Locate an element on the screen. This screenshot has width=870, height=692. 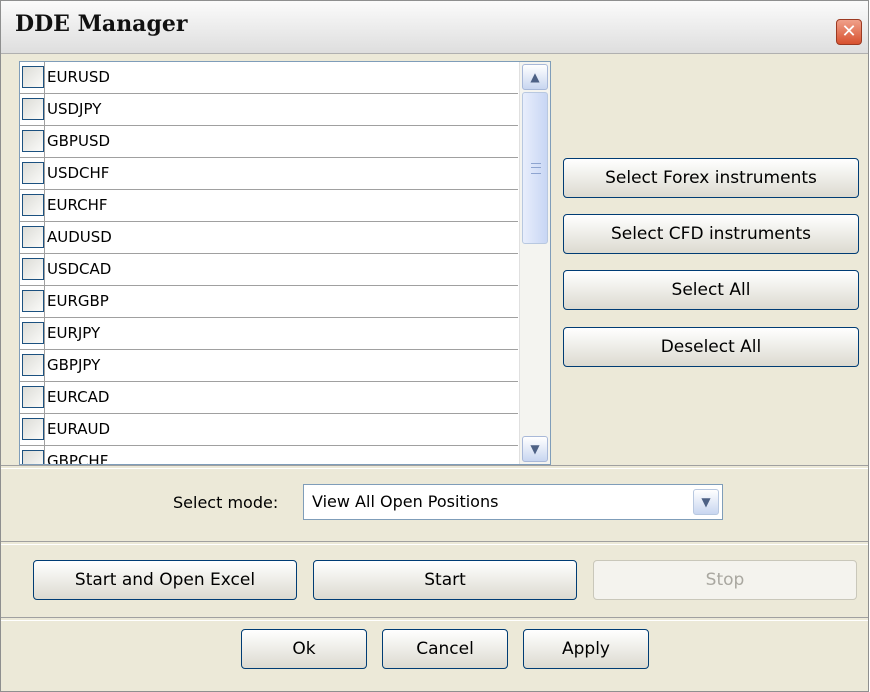
start-and-open-excel-button: Start and Open Excel is located at coordinates (165, 580).